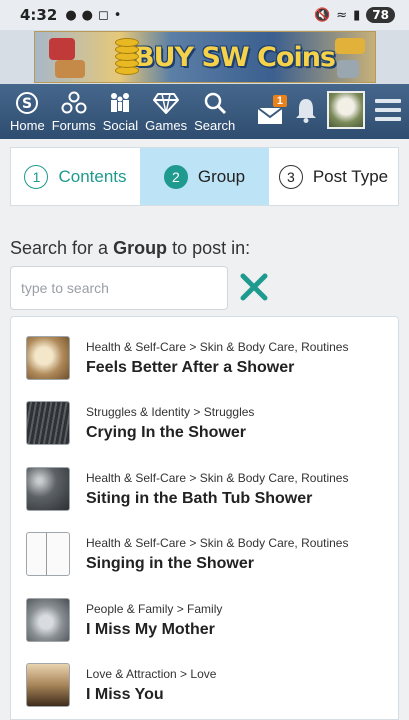 This screenshot has width=409, height=720. I want to click on step-label: Contents, so click(92, 176).